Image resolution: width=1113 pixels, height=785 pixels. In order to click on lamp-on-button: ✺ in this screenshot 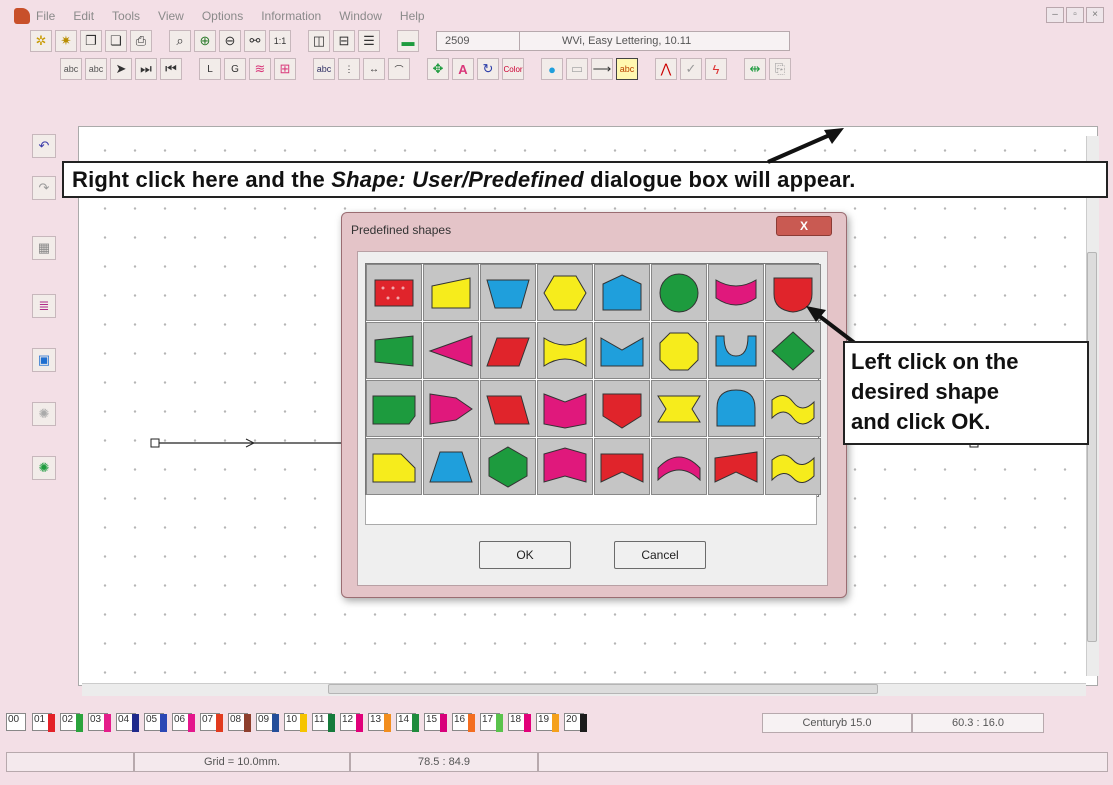, I will do `click(44, 468)`.